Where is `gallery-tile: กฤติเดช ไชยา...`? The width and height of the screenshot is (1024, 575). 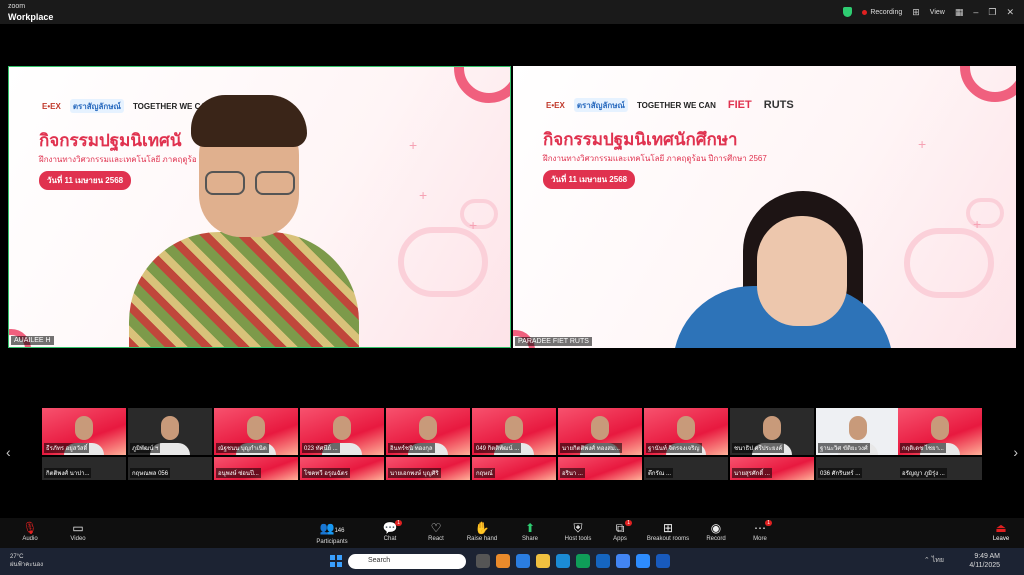 gallery-tile: กฤติเดช ไชยา... is located at coordinates (940, 431).